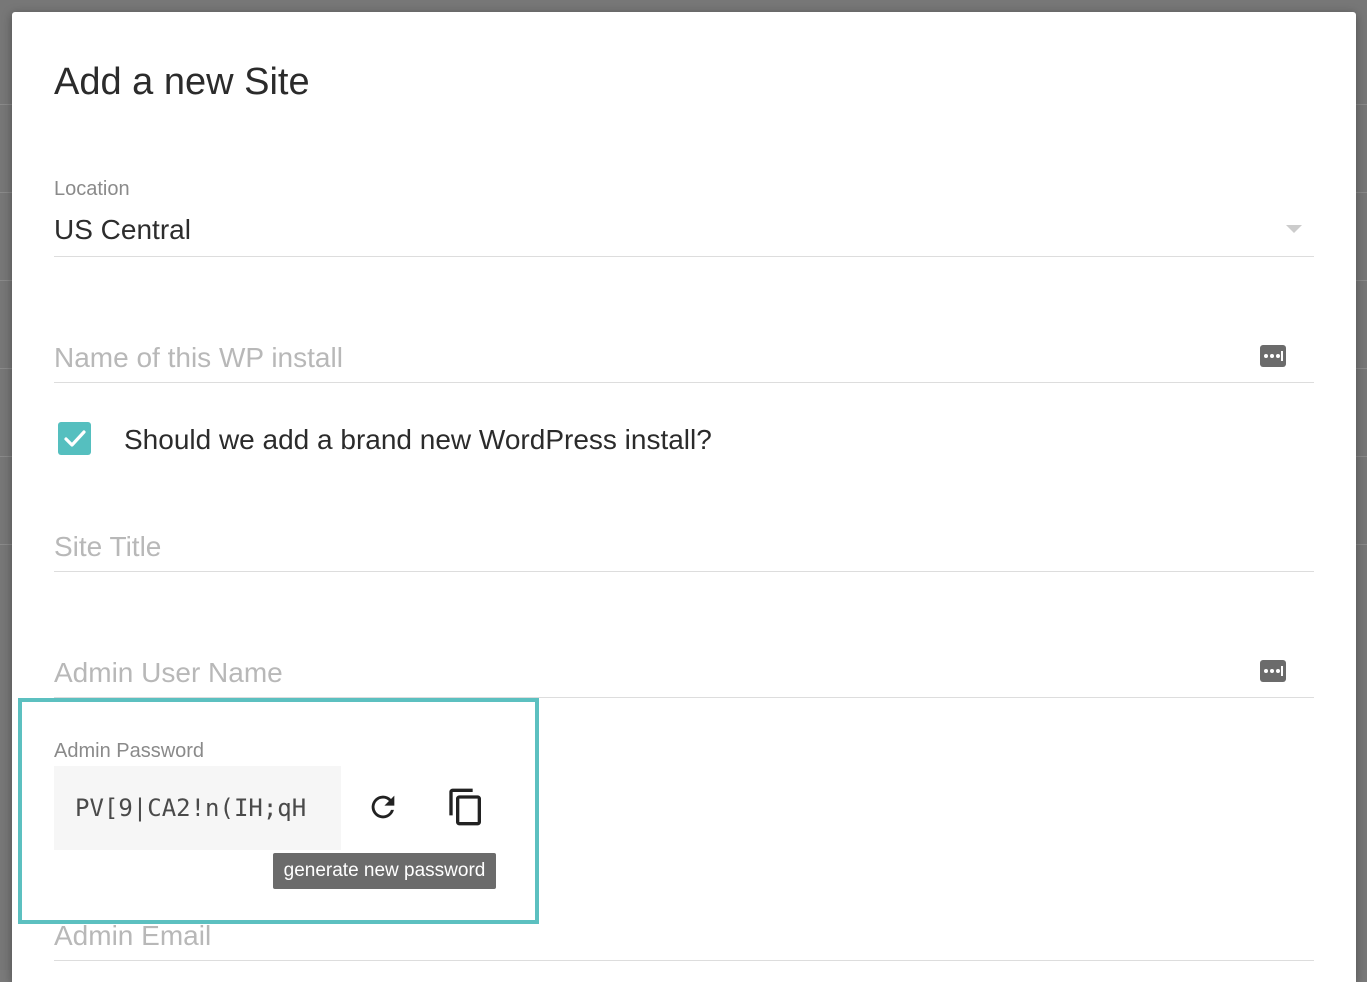  Describe the element at coordinates (654, 936) in the screenshot. I see `admin-email-input` at that location.